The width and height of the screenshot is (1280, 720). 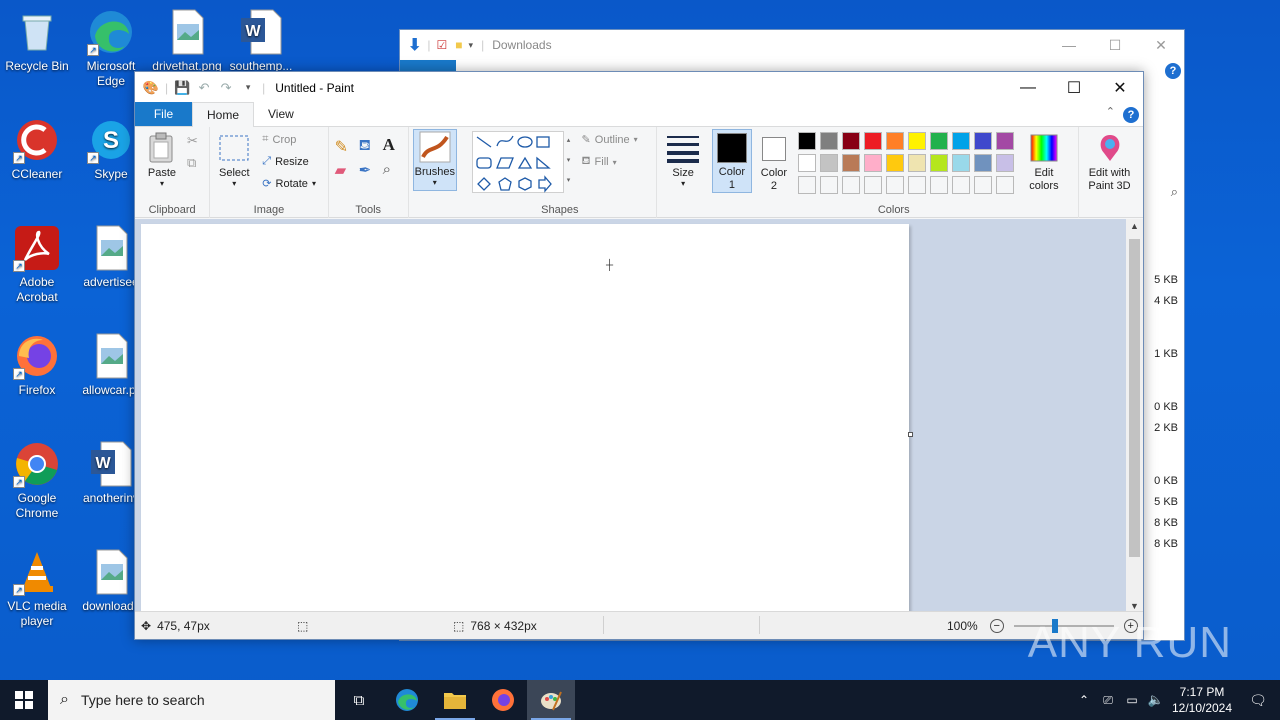 I want to click on desktop-icon-recycle-bin: Recycle Bin, so click(x=37, y=41).